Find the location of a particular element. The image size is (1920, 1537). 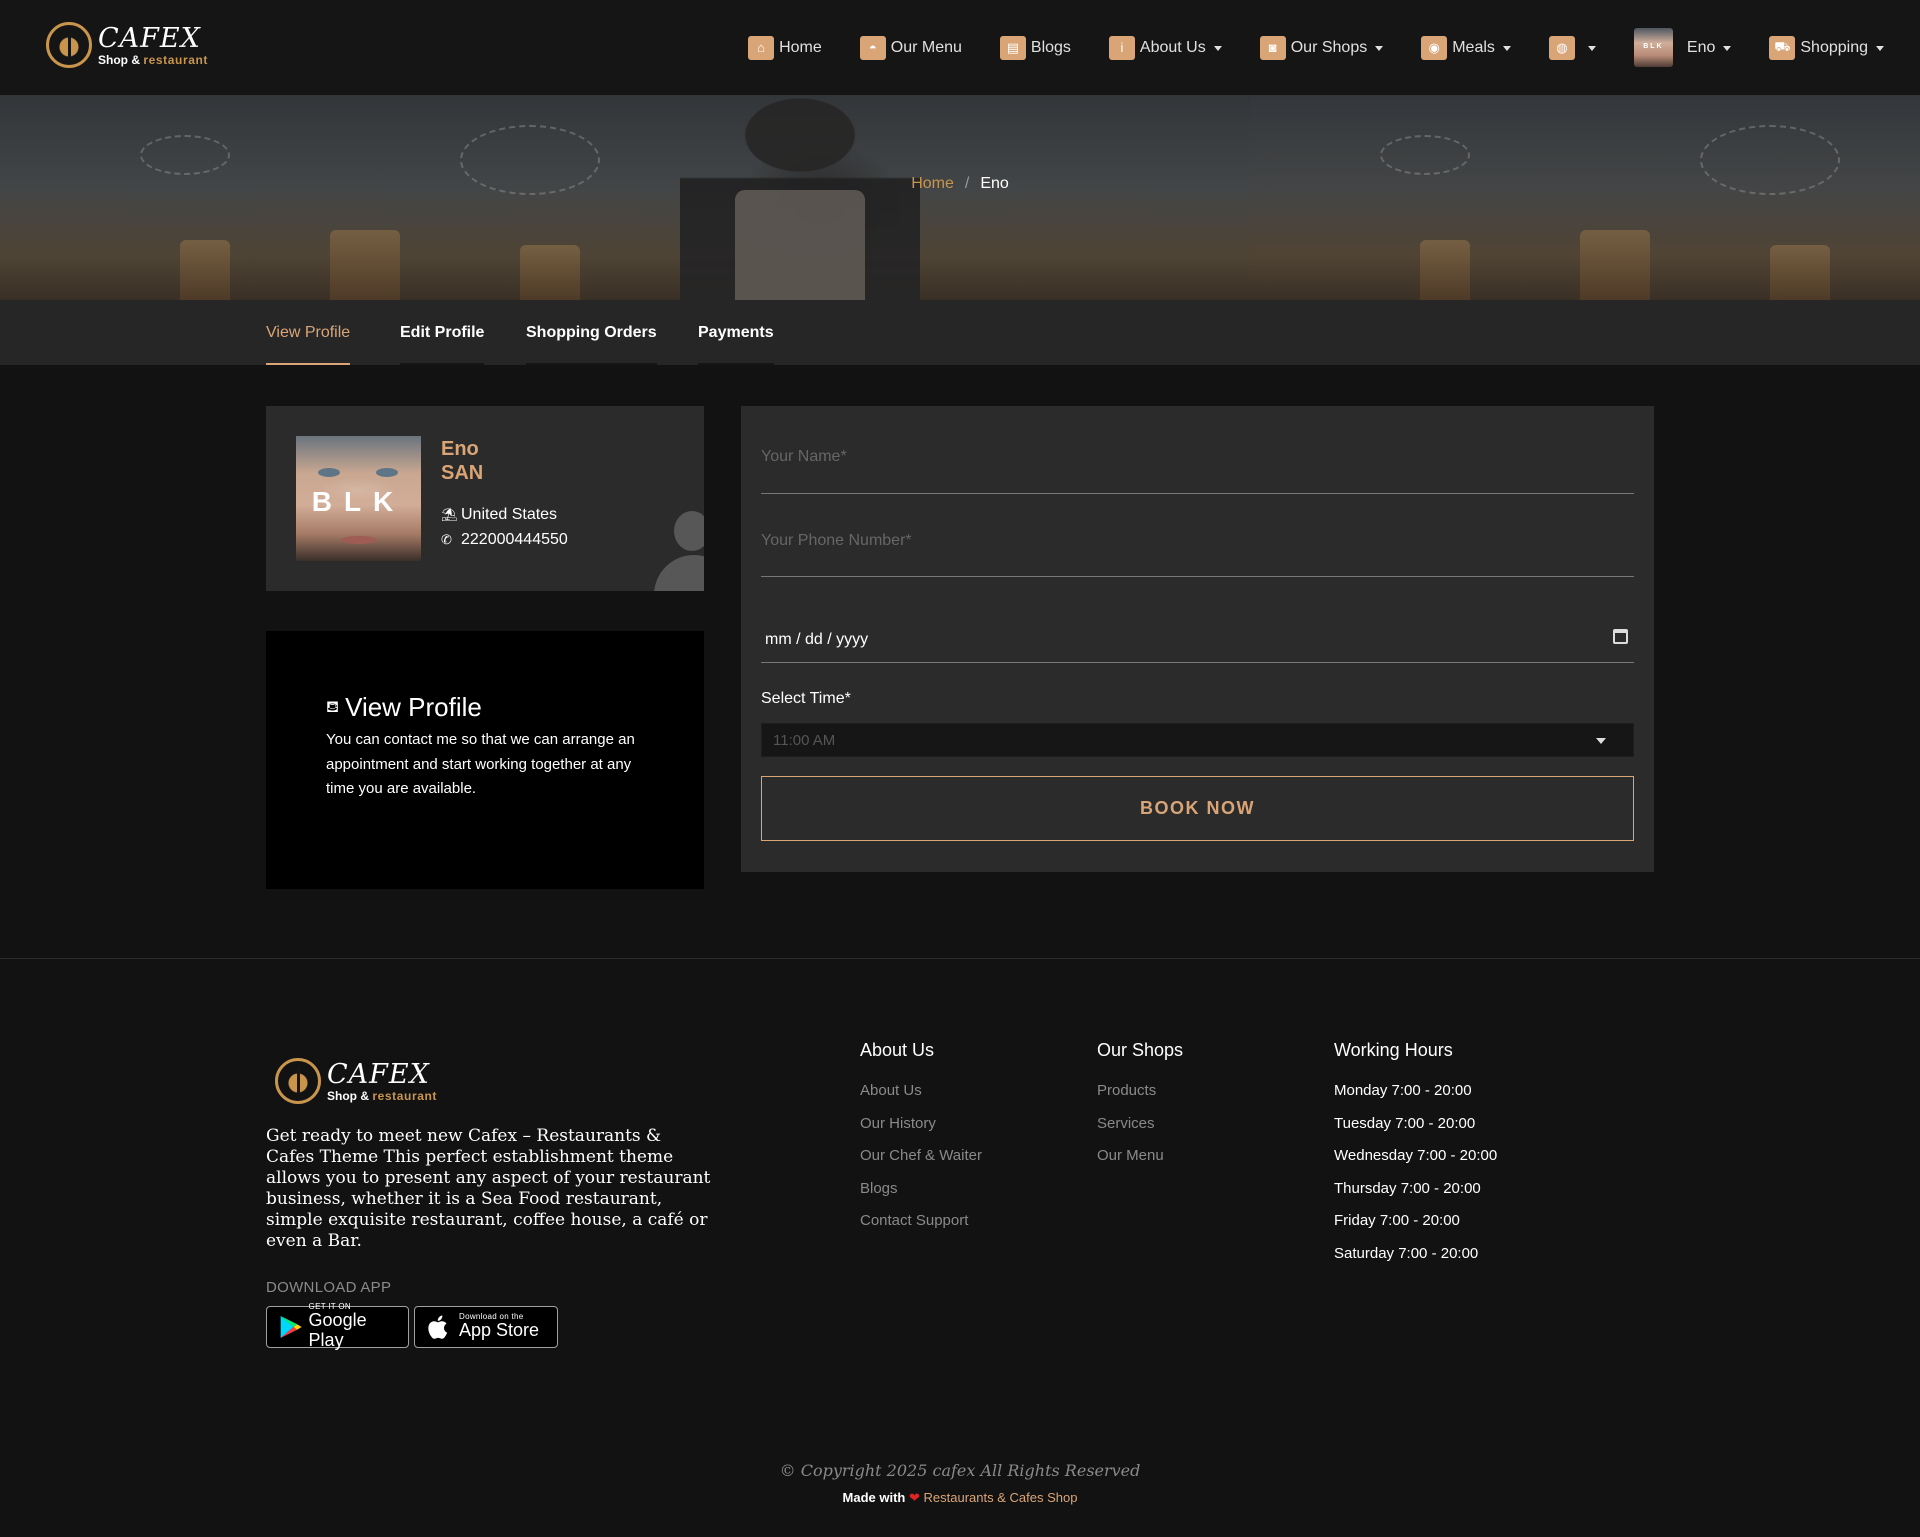

made-with: Made with ❤ Restaurants & Cafes Shop is located at coordinates (960, 1497).